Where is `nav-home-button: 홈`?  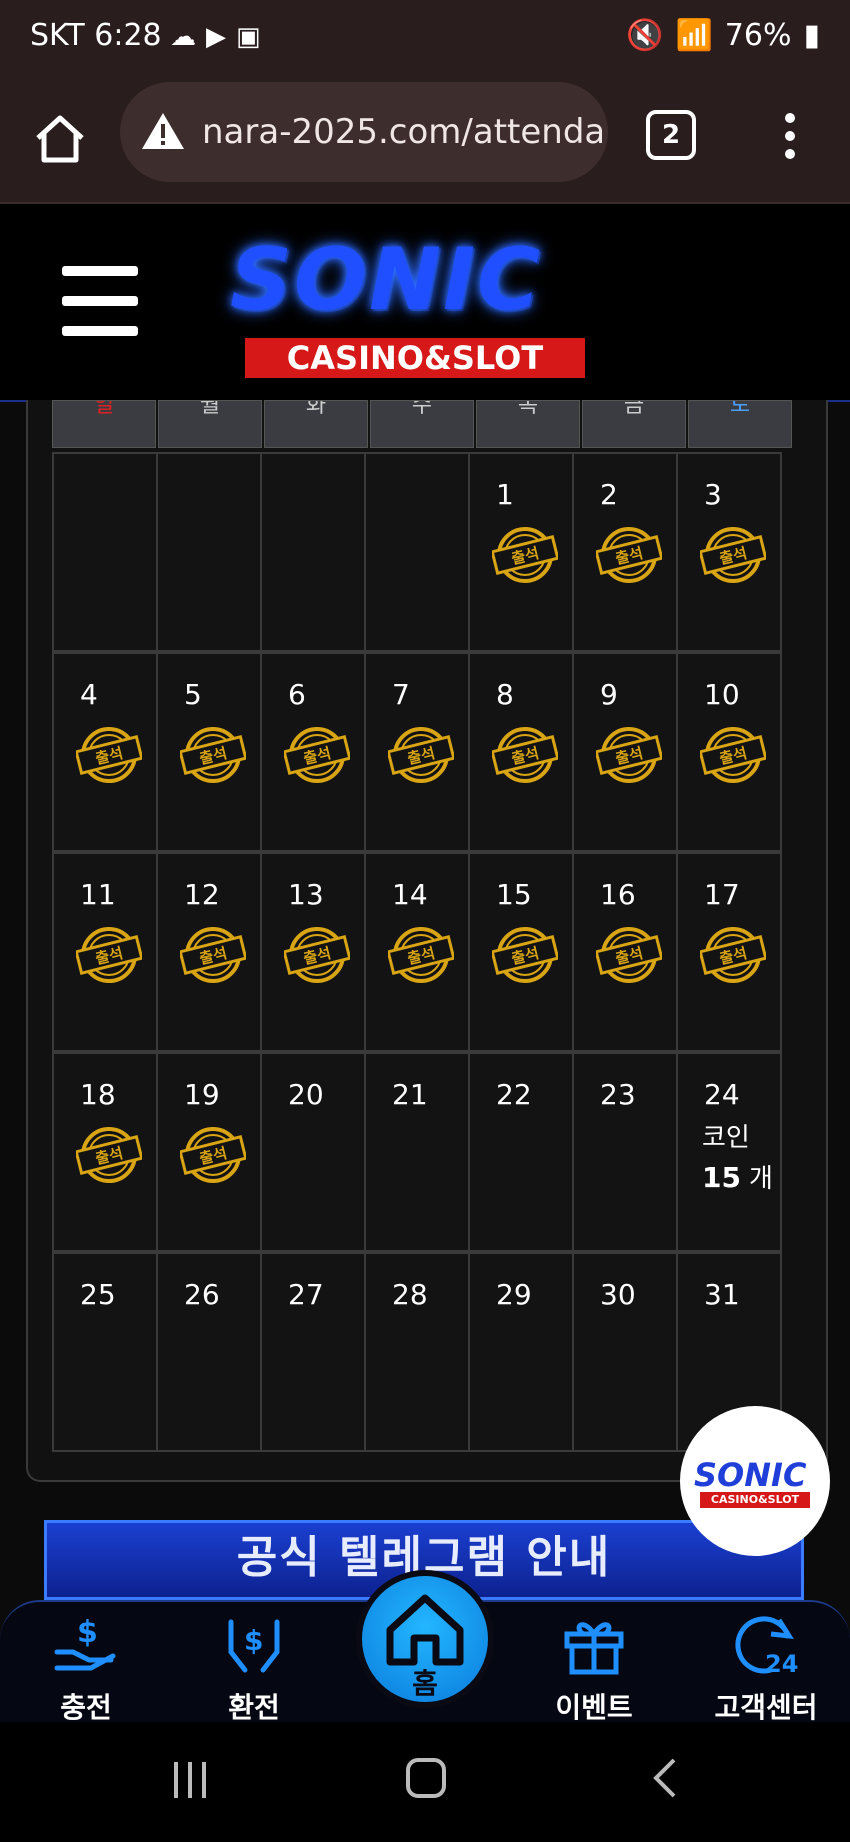 nav-home-button: 홈 is located at coordinates (425, 1639).